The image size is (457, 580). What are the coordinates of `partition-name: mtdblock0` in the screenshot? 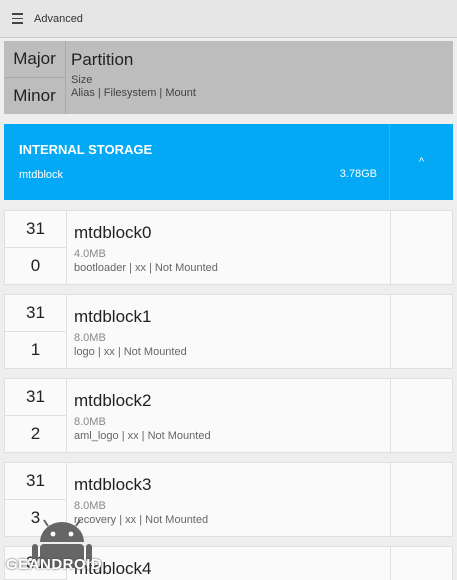 It's located at (113, 232).